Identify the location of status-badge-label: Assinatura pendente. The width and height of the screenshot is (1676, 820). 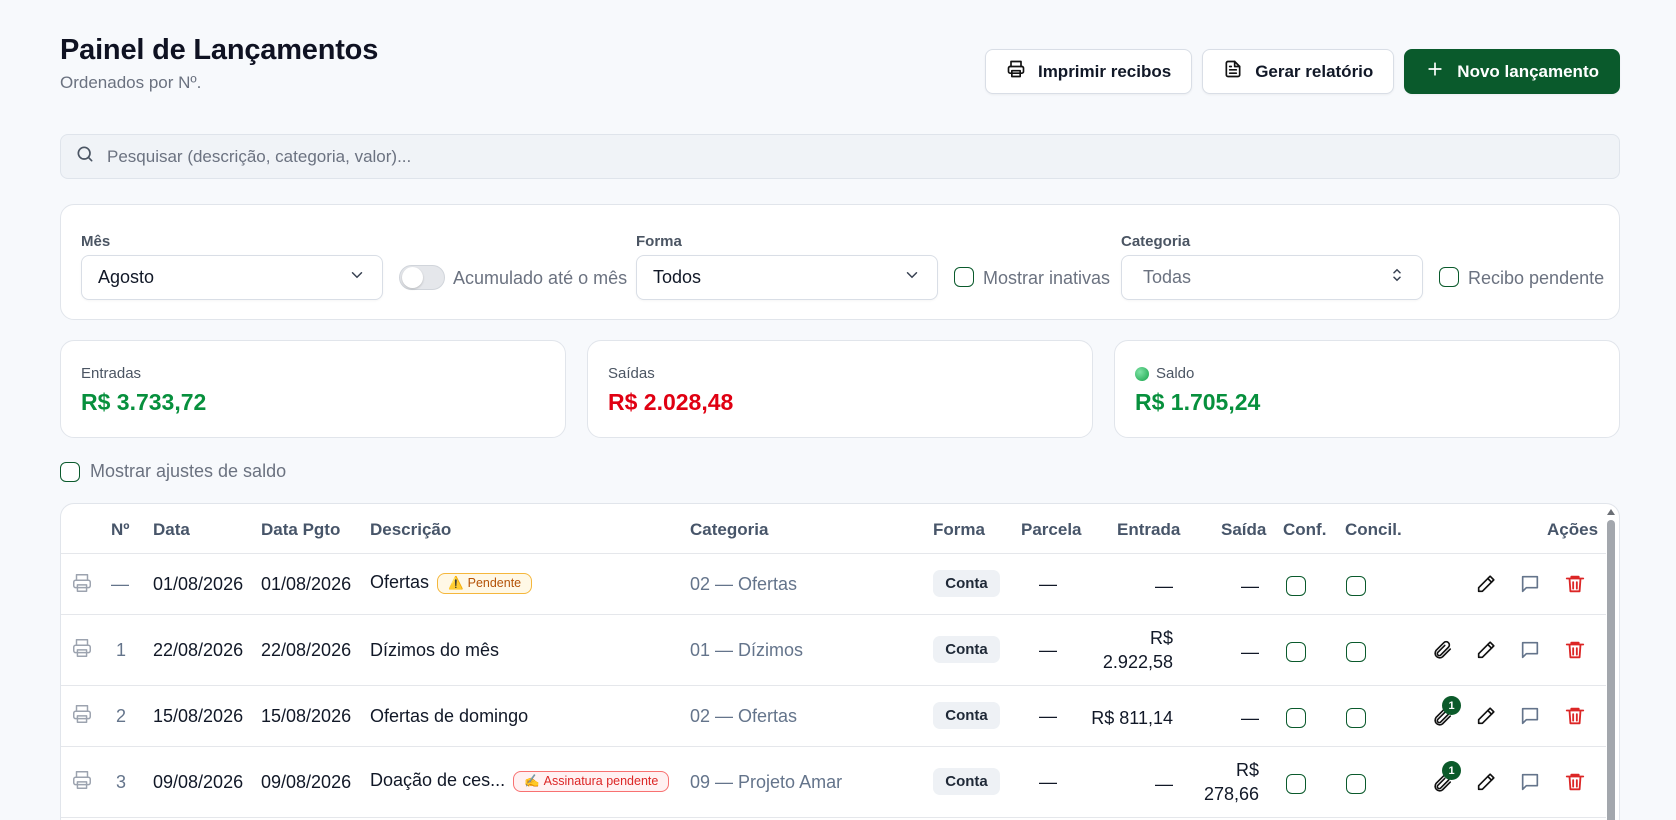
(601, 781).